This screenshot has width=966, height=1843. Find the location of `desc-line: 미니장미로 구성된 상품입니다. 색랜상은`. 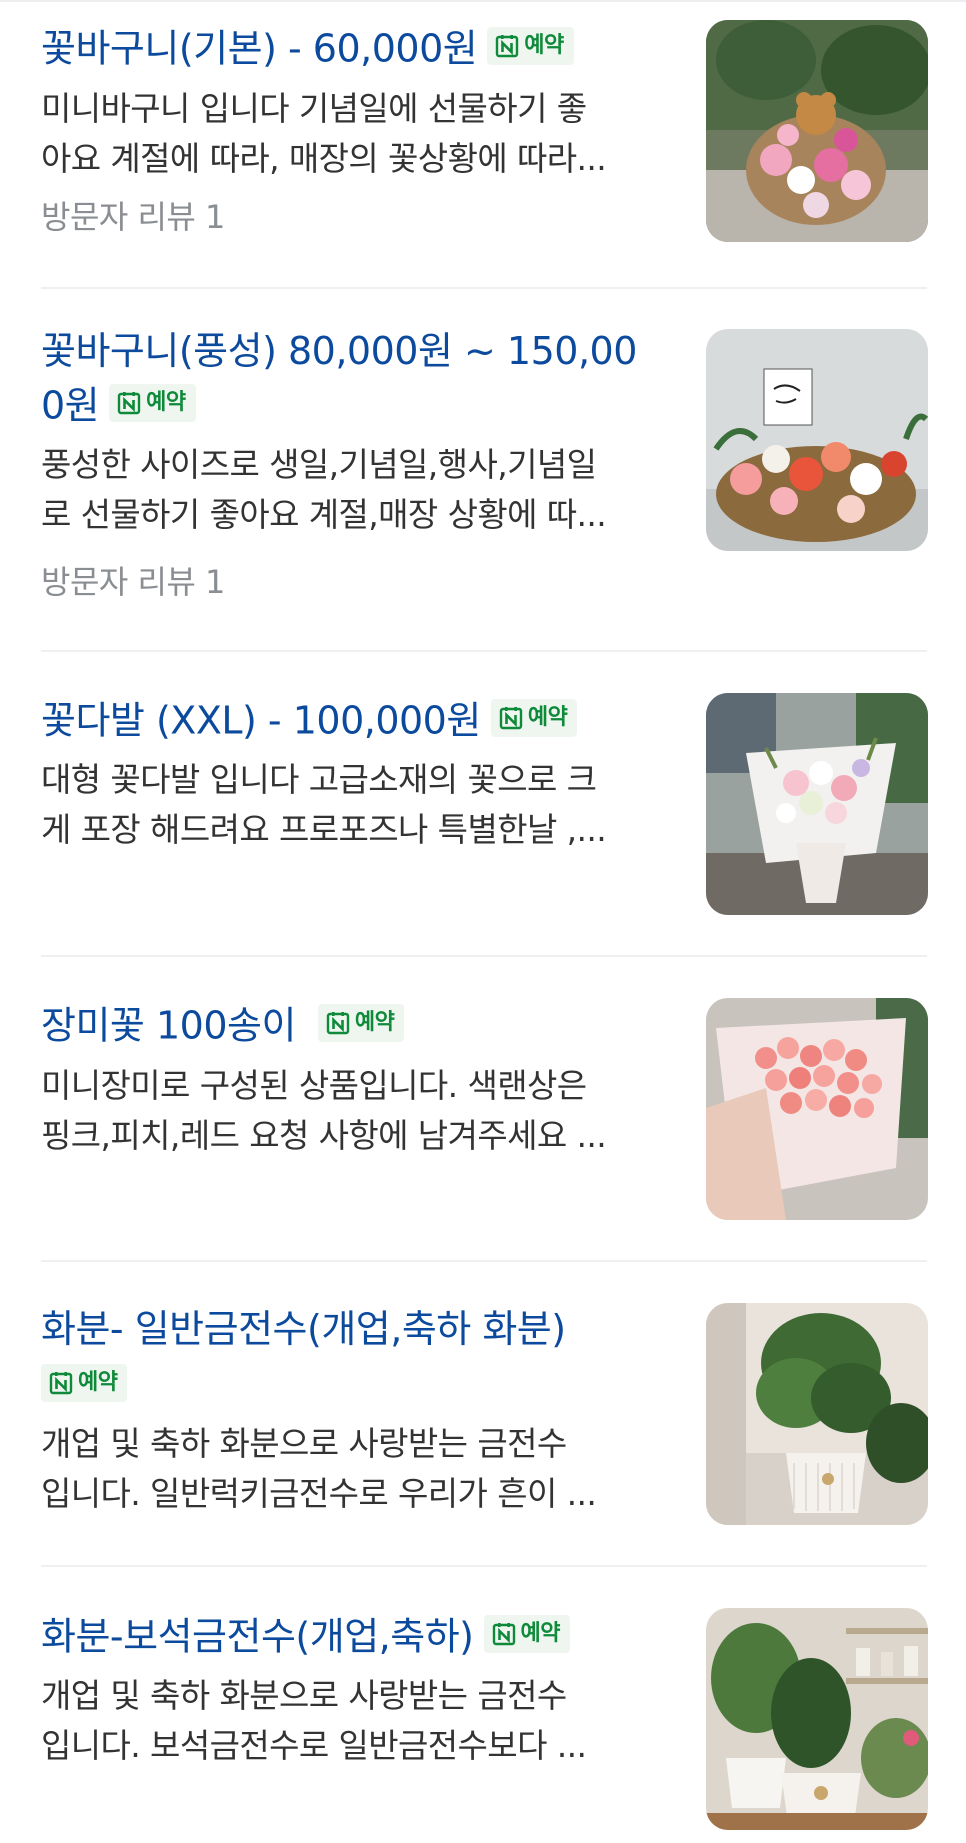

desc-line: 미니장미로 구성된 상품입니다. 색랜상은 is located at coordinates (314, 1085).